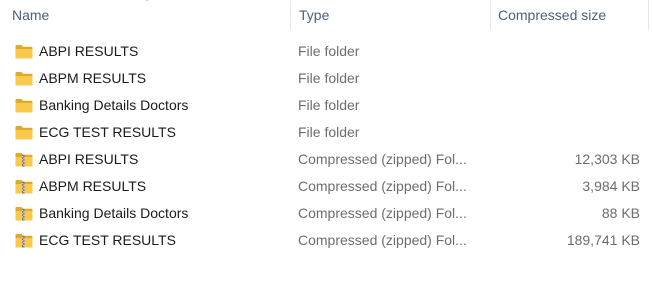 The image size is (652, 287). Describe the element at coordinates (620, 213) in the screenshot. I see `file-size: 88 KB` at that location.